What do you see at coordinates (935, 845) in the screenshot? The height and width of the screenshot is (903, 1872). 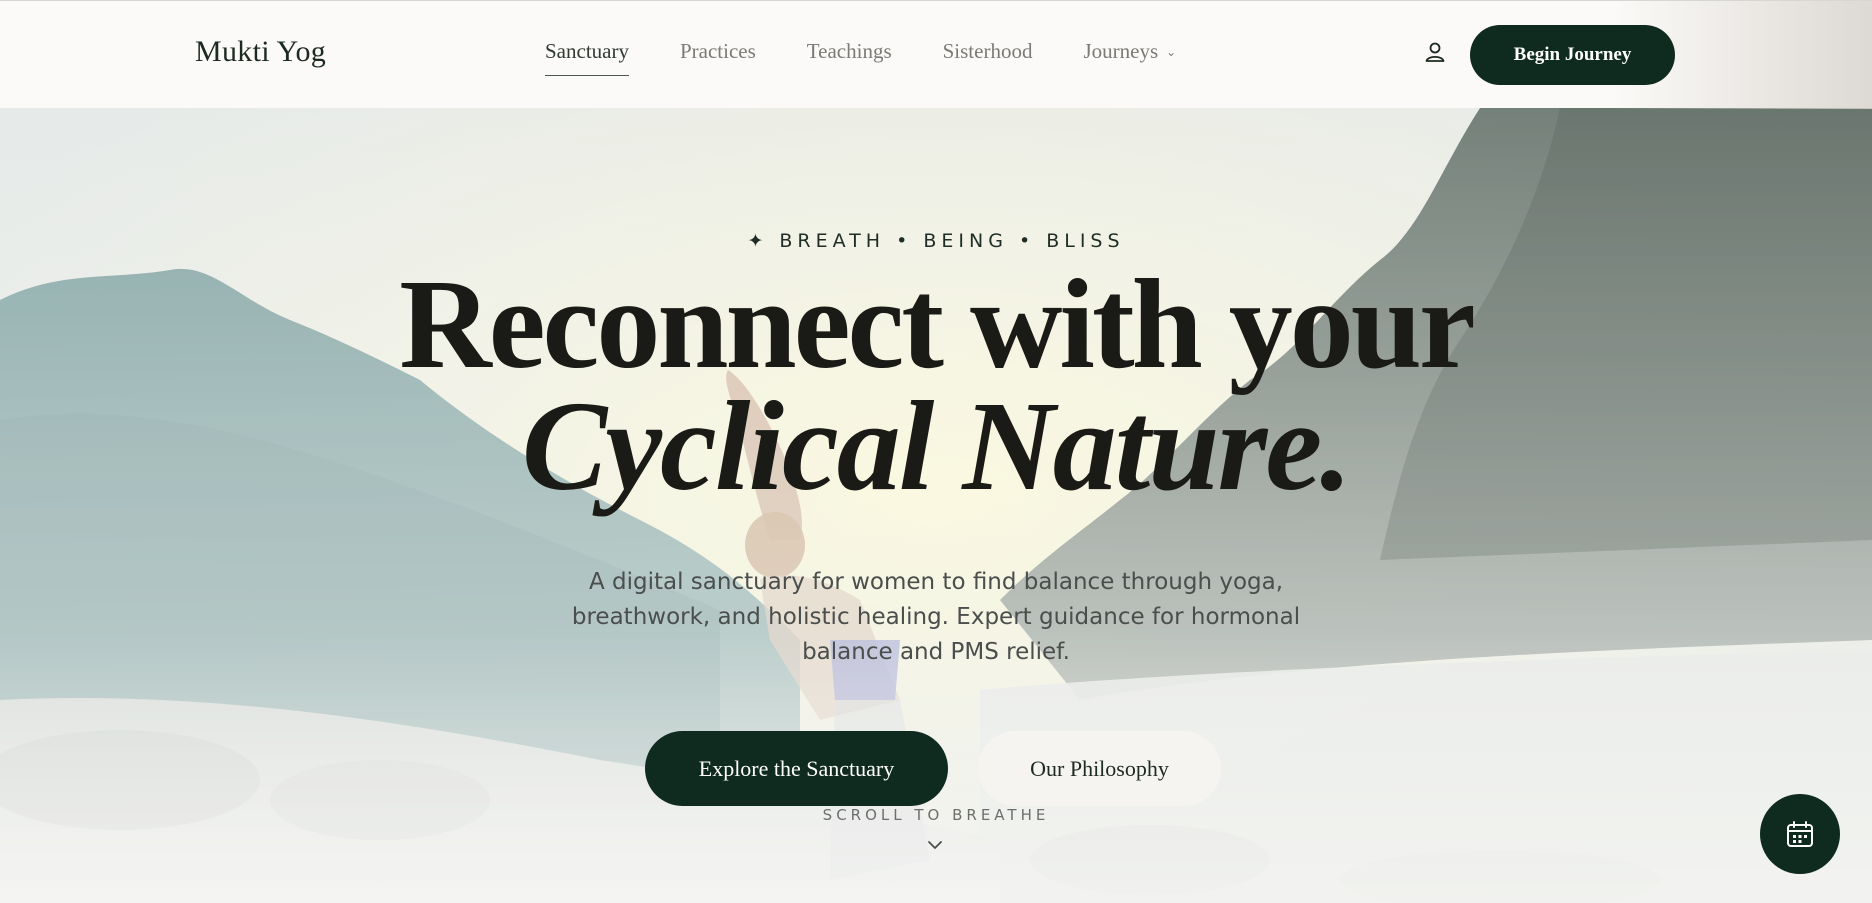 I see `chevron-down-icon` at bounding box center [935, 845].